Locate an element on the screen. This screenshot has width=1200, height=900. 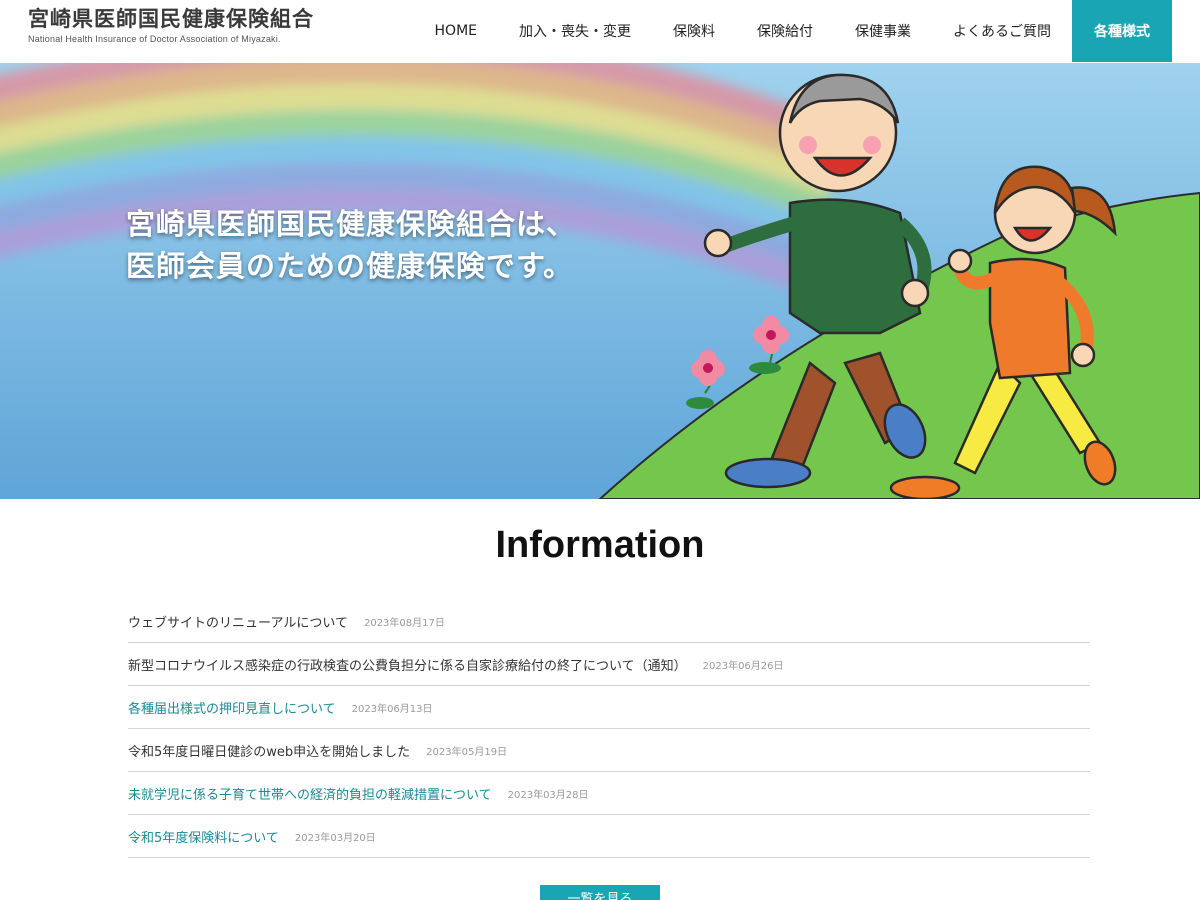
news-link: 令和5年度保険料について is located at coordinates (203, 836).